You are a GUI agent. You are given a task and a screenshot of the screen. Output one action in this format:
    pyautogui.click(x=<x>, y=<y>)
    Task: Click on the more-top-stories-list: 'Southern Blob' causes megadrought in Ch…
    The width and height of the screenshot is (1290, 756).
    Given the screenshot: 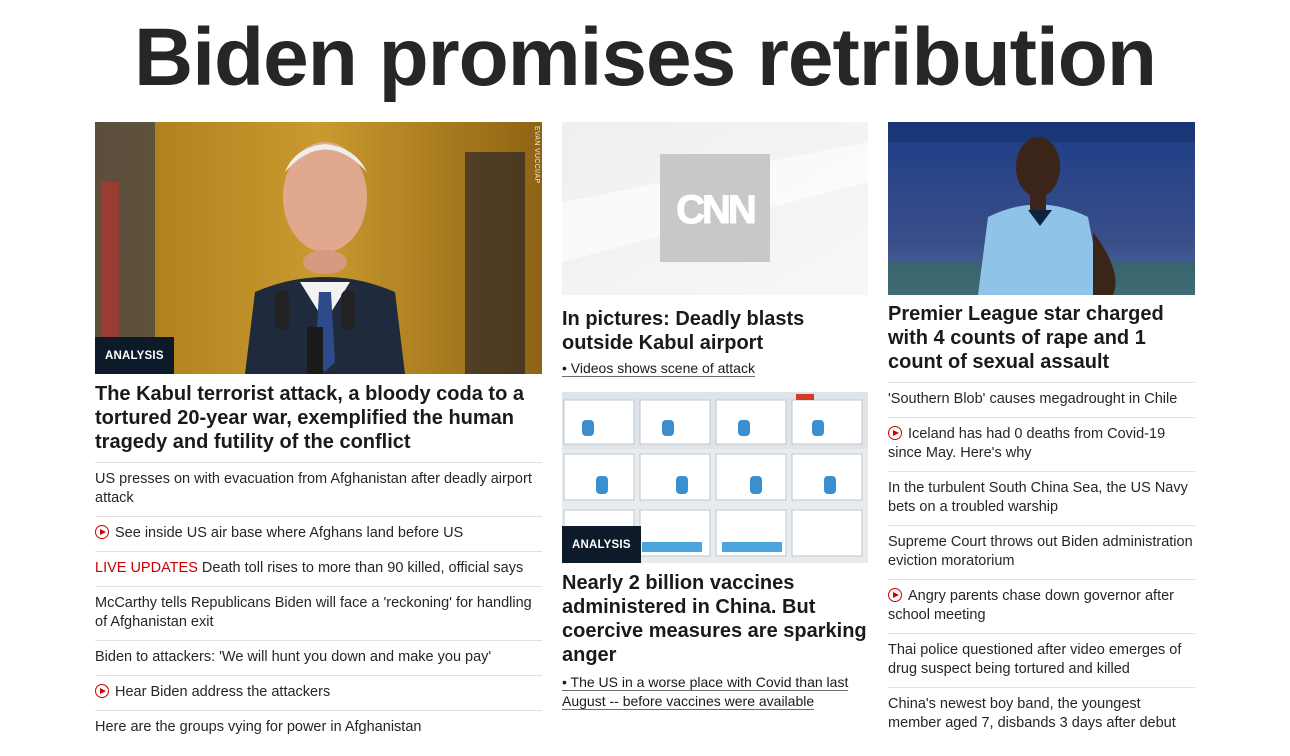 What is the action you would take?
    pyautogui.click(x=1041, y=561)
    